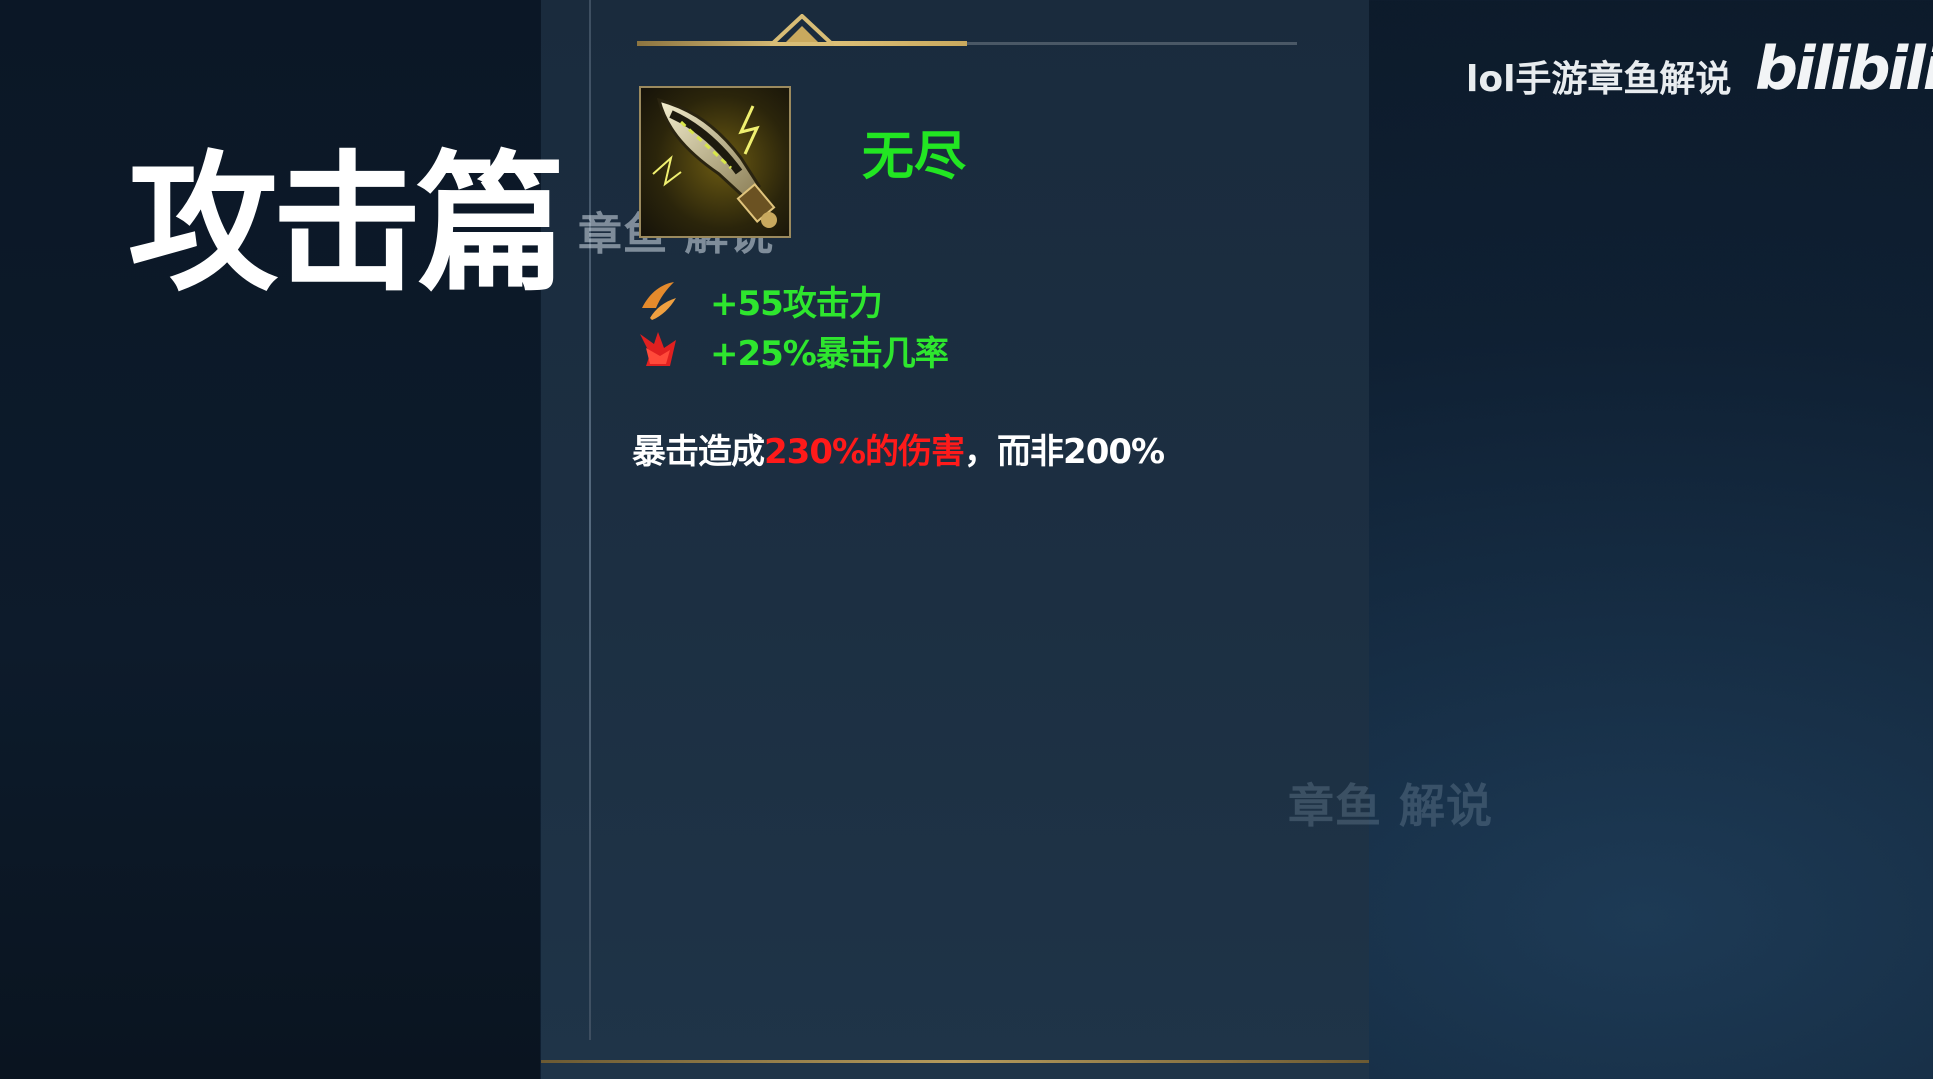  I want to click on item-name: 无尽, so click(914, 157).